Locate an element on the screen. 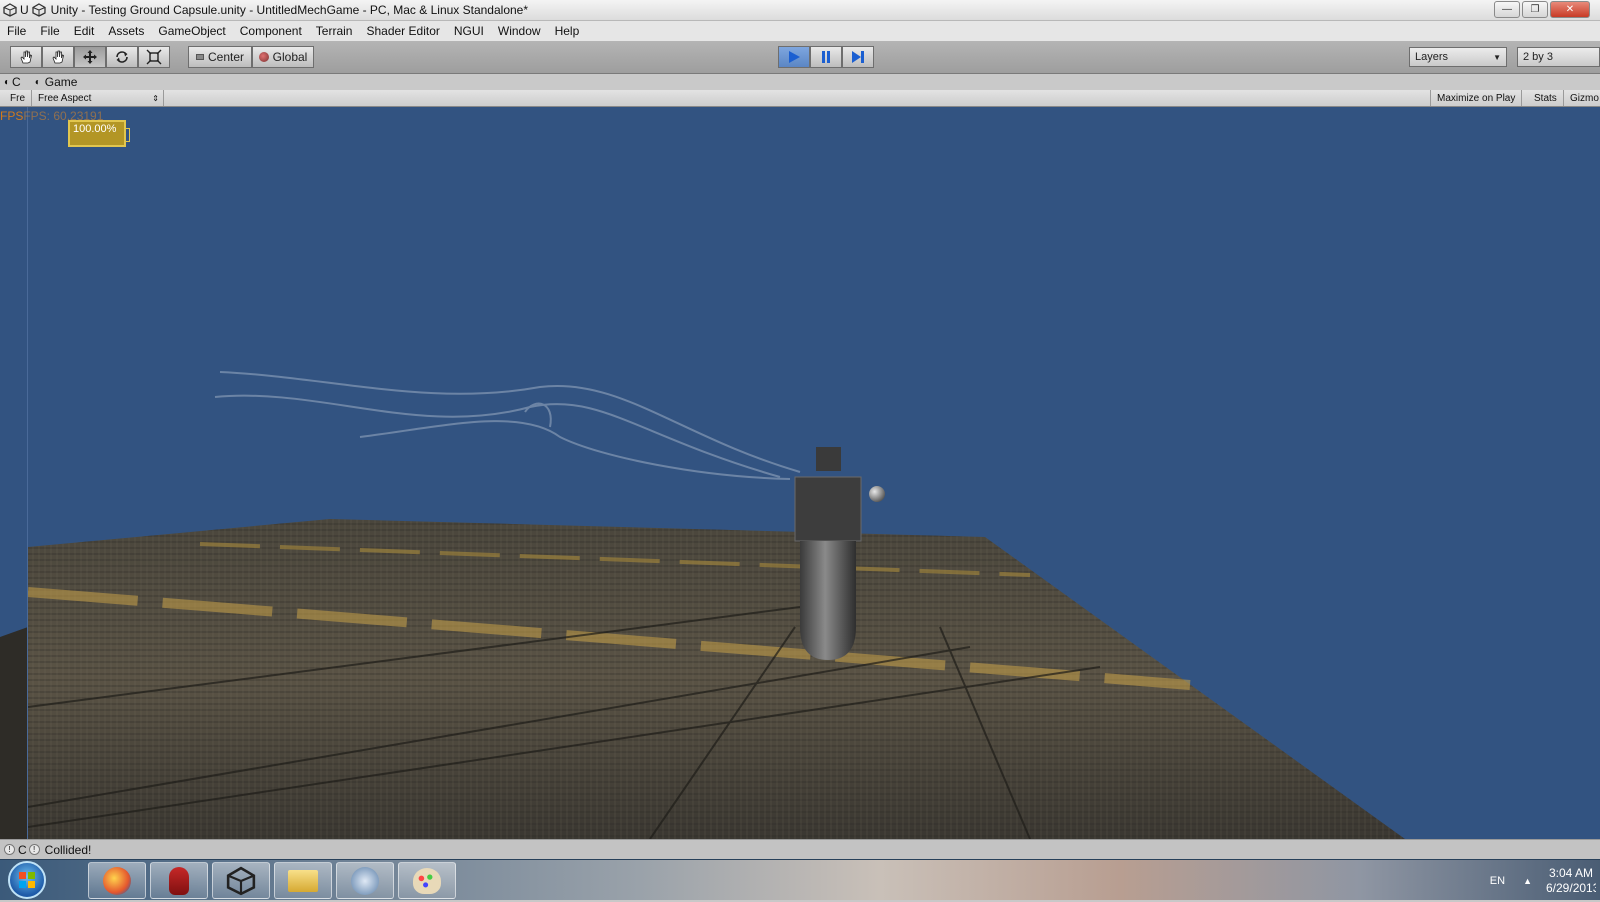  status-letter: C is located at coordinates (22, 849).